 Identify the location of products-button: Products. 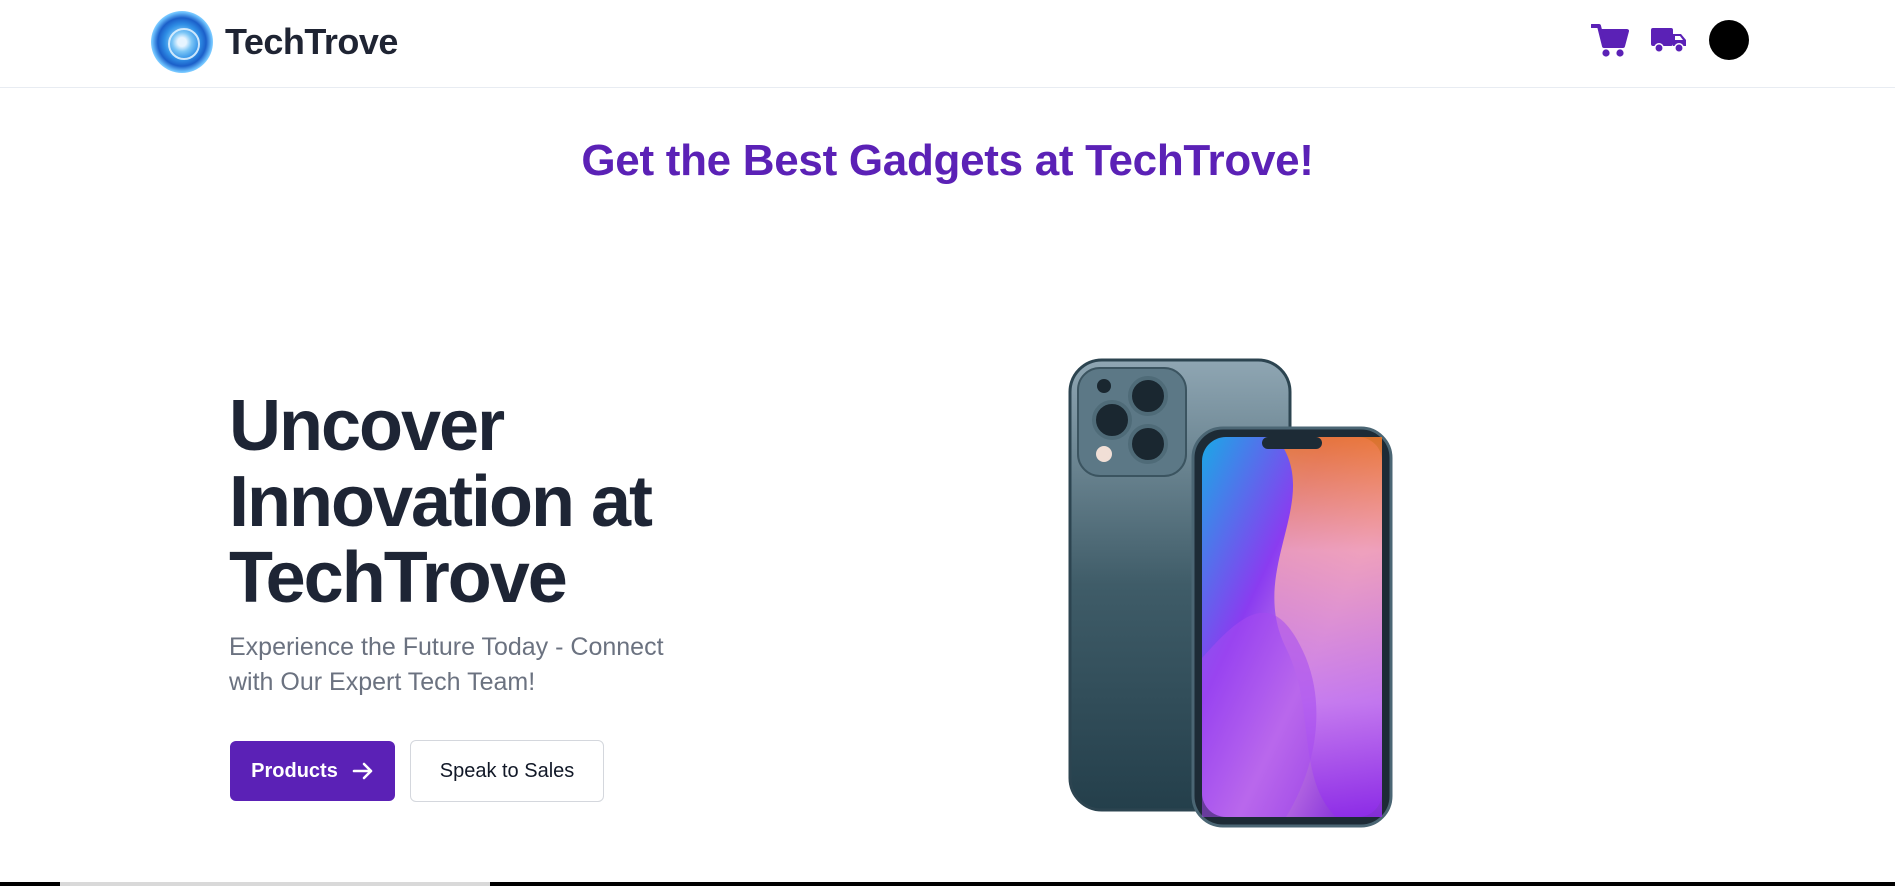
(312, 771).